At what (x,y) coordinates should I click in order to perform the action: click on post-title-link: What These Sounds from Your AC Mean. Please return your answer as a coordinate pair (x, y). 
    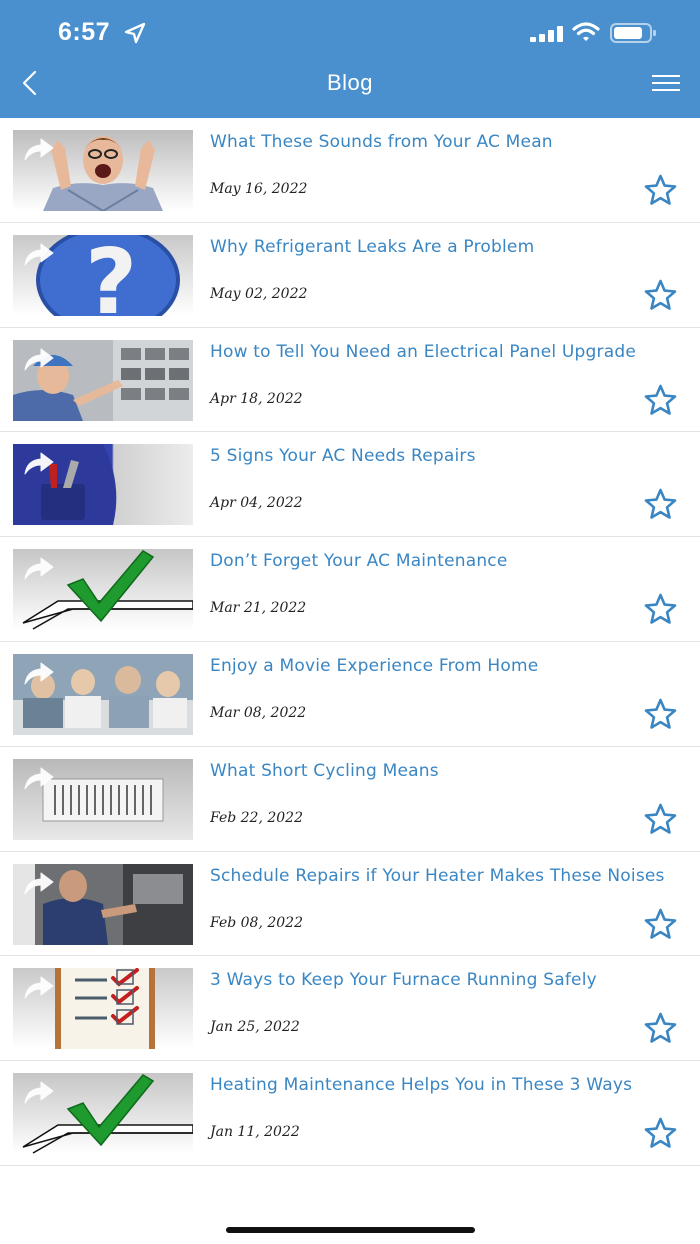
    Looking at the image, I should click on (445, 142).